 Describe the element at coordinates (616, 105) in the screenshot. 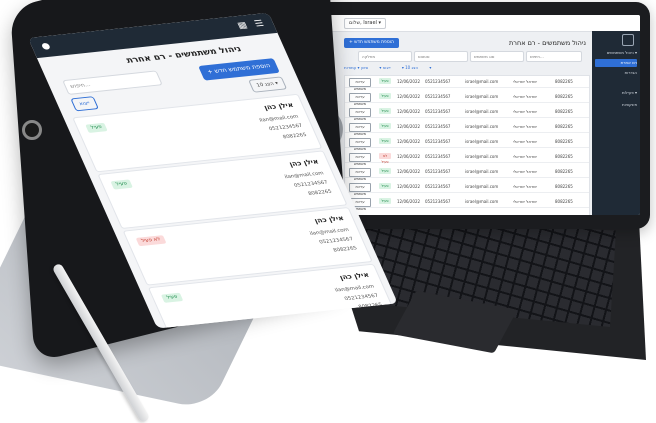

I see `sidebar-item-functions: פונקציות` at that location.